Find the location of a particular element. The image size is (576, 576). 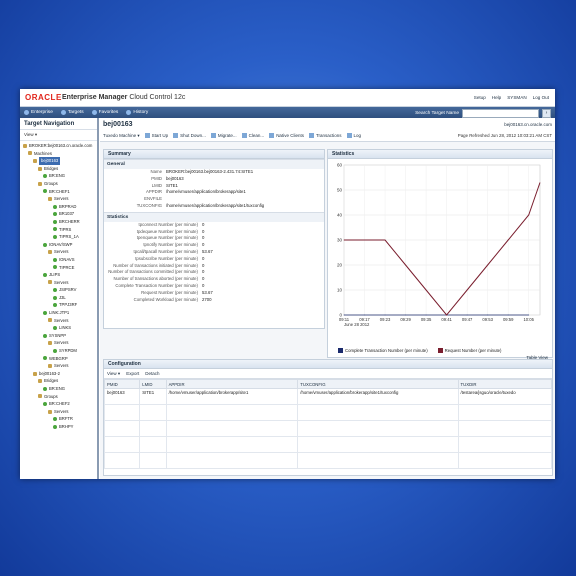

native-clients-button: Native Clients is located at coordinates (286, 135).